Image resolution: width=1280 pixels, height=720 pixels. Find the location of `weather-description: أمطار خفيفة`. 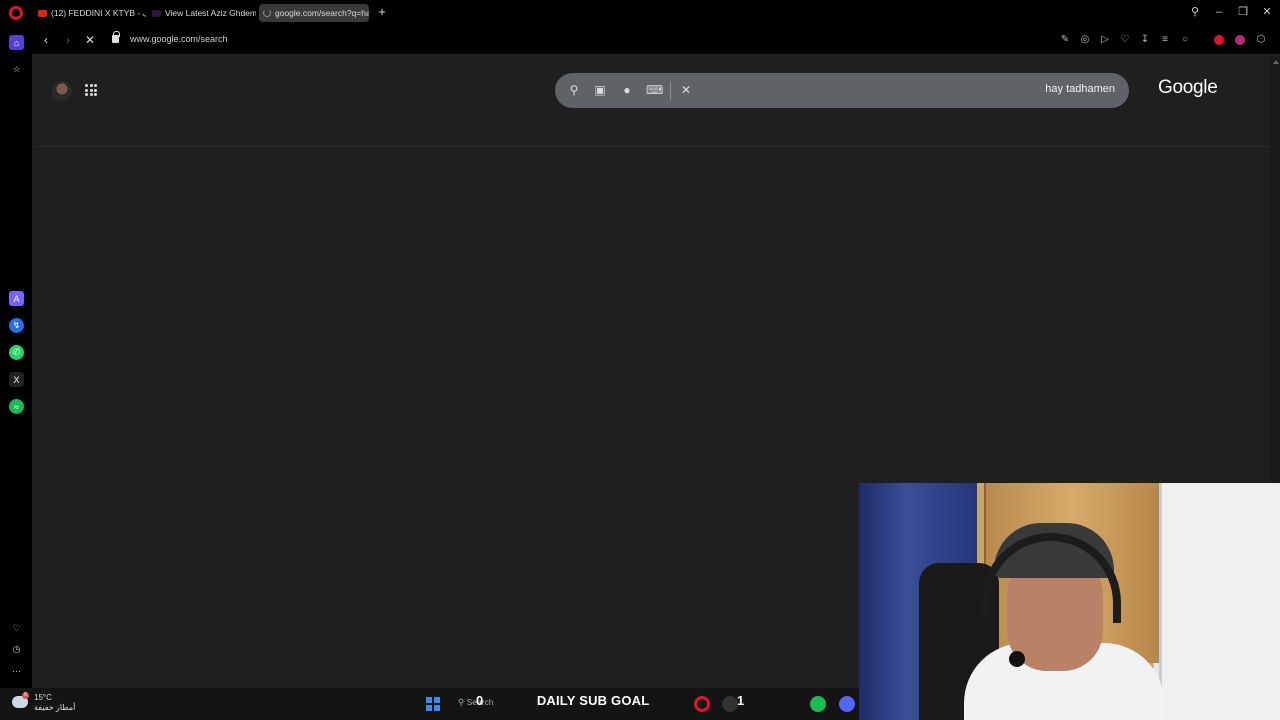

weather-description: أمطار خفيفة is located at coordinates (55, 707).